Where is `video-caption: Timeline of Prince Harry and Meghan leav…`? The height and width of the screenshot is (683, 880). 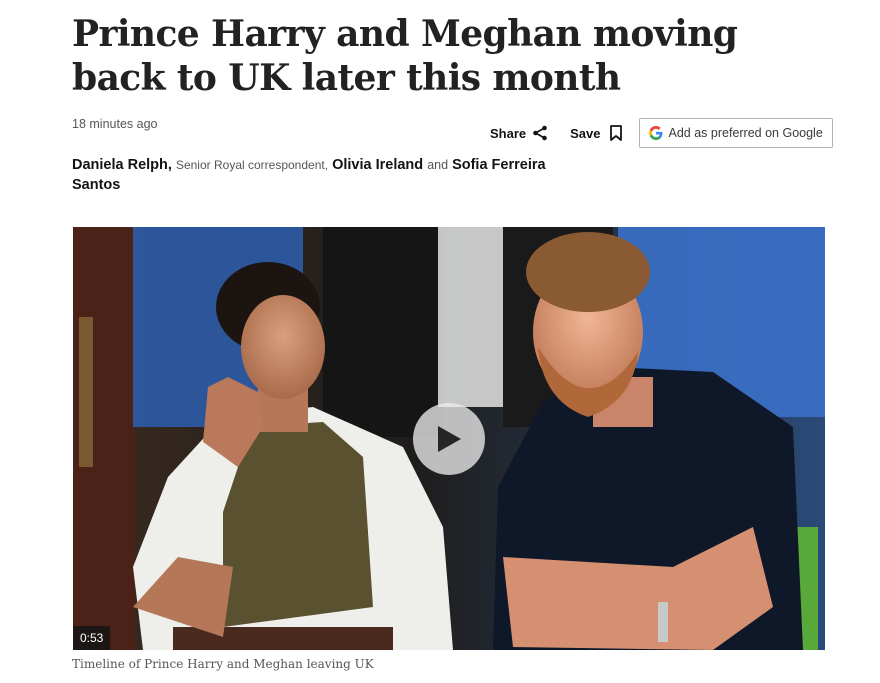 video-caption: Timeline of Prince Harry and Meghan leav… is located at coordinates (223, 664).